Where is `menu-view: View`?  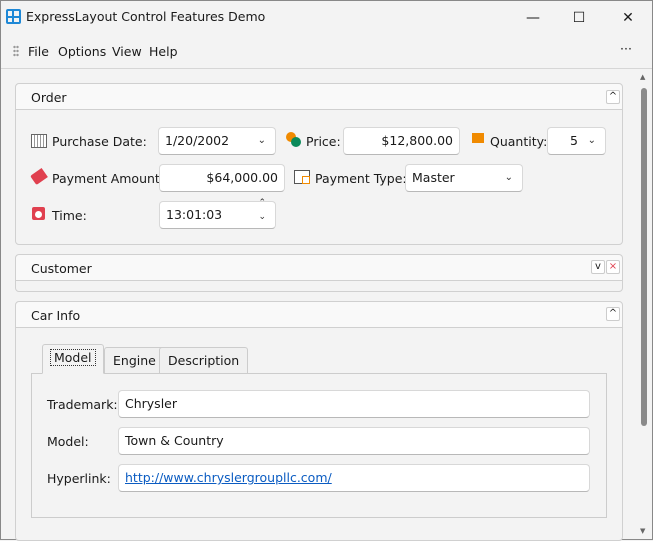 menu-view: View is located at coordinates (127, 51).